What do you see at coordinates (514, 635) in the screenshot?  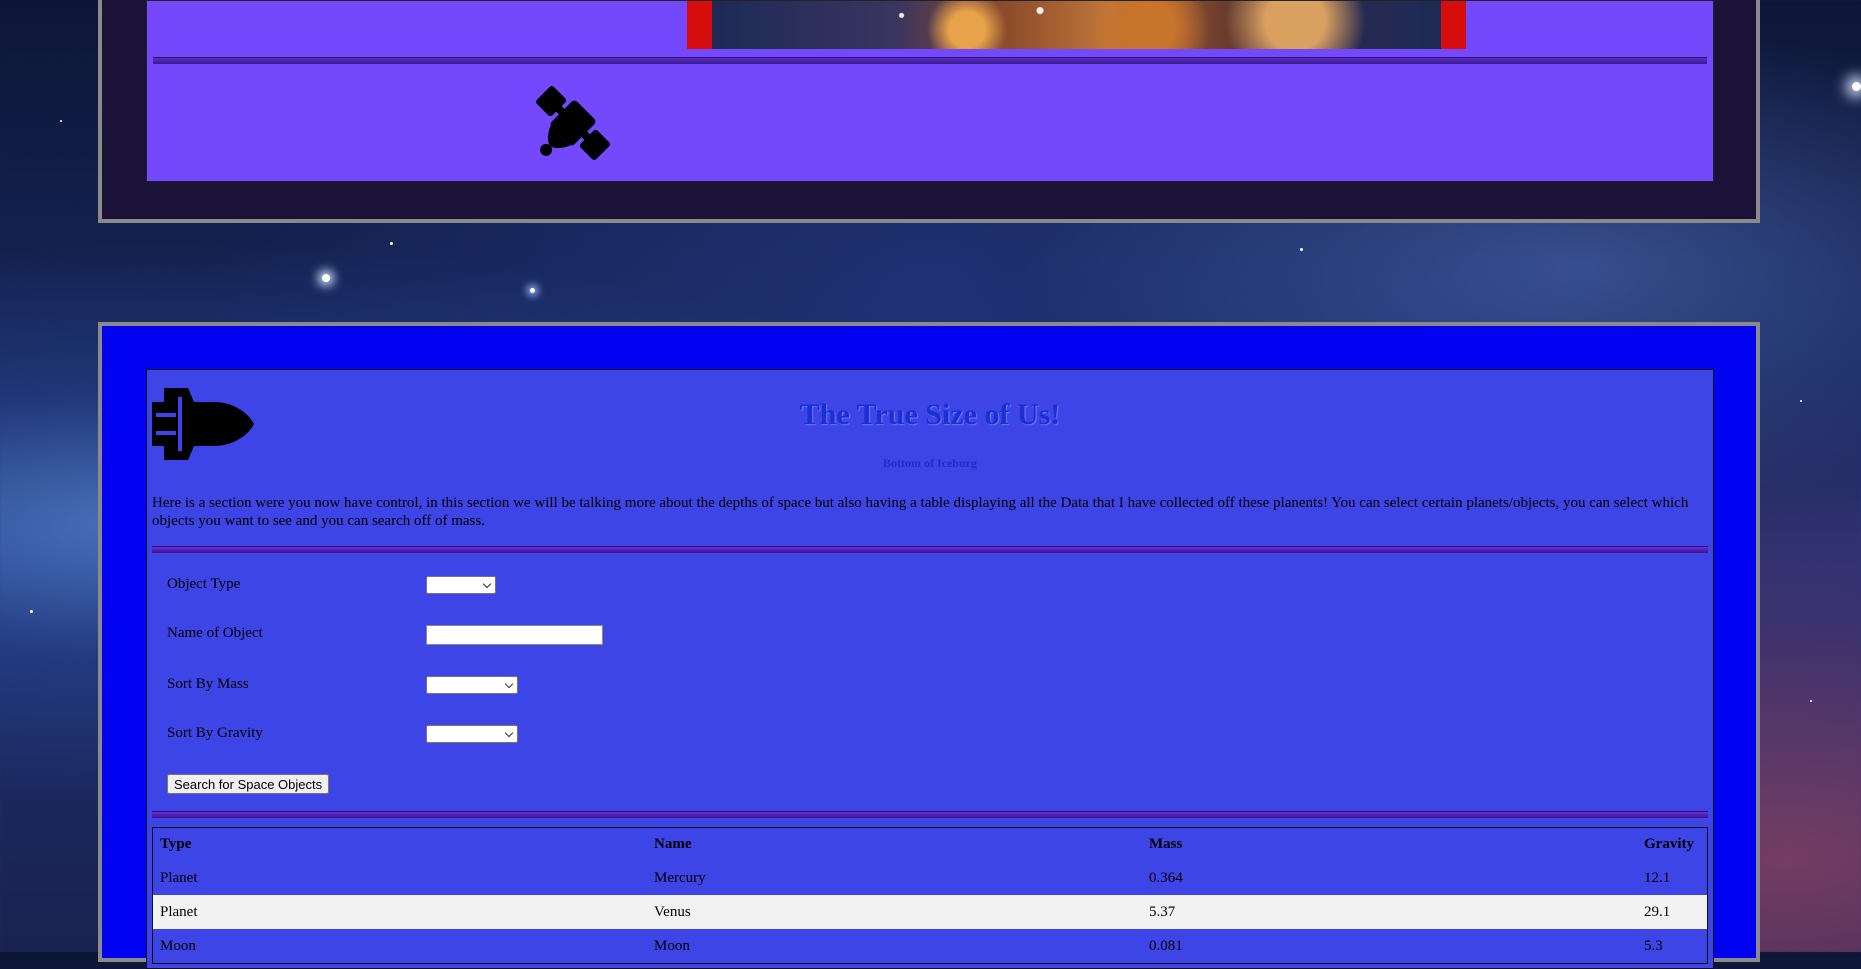 I see `name-of-object-input` at bounding box center [514, 635].